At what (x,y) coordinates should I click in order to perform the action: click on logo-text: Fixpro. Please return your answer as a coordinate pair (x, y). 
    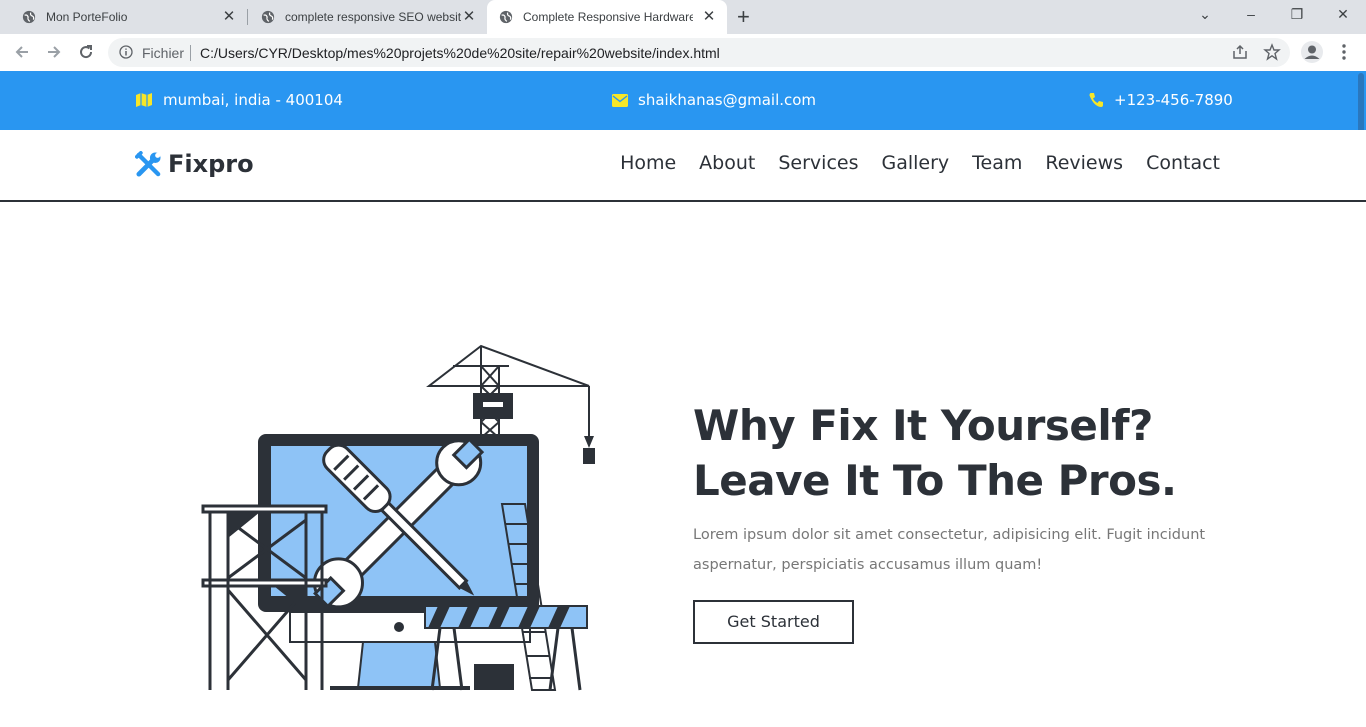
    Looking at the image, I should click on (211, 164).